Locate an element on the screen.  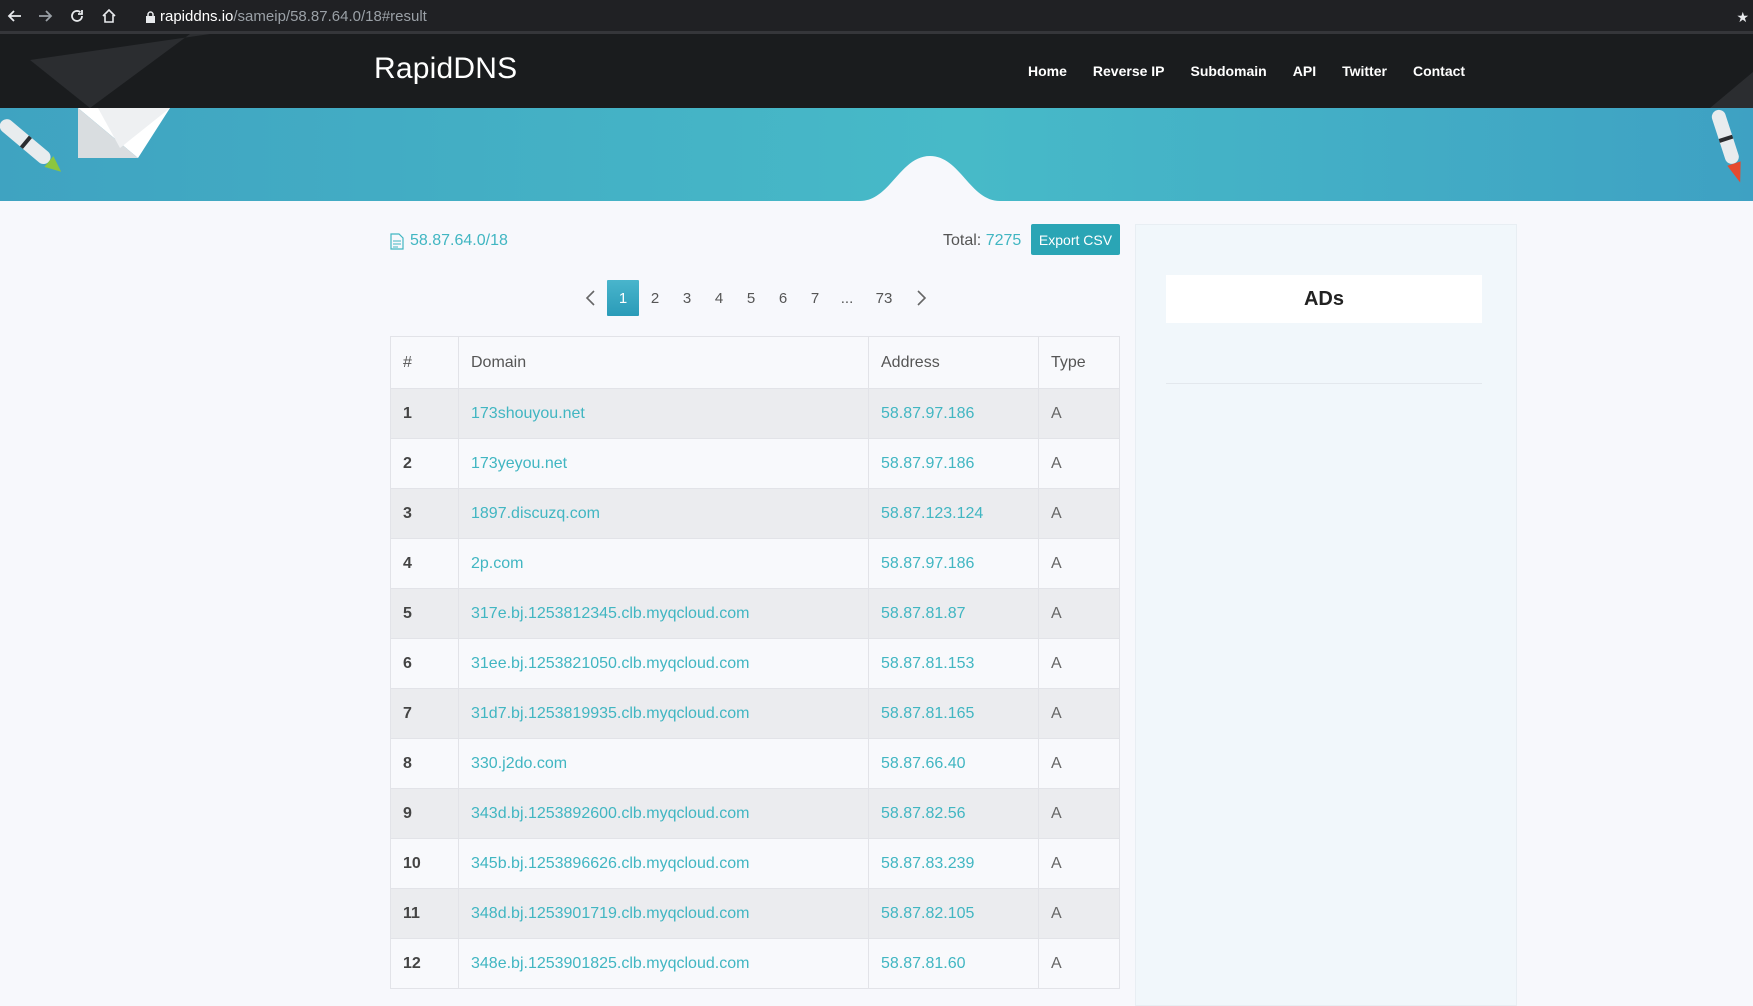
page-3: 3 is located at coordinates (687, 298).